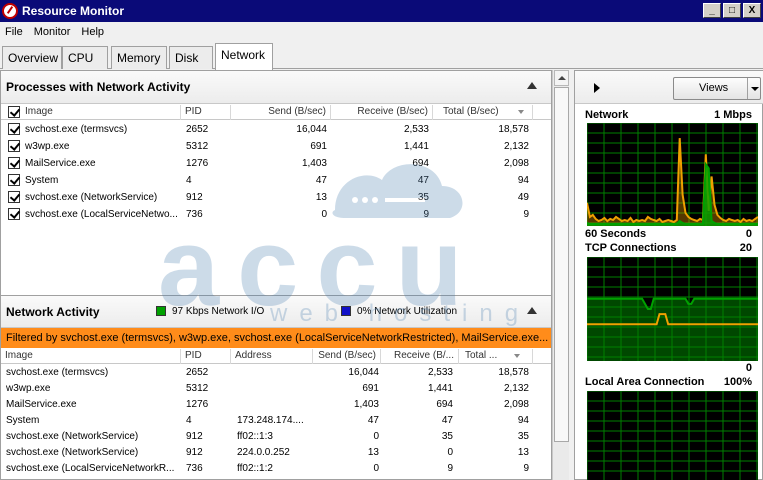  I want to click on cell-pid: 736, so click(194, 468).